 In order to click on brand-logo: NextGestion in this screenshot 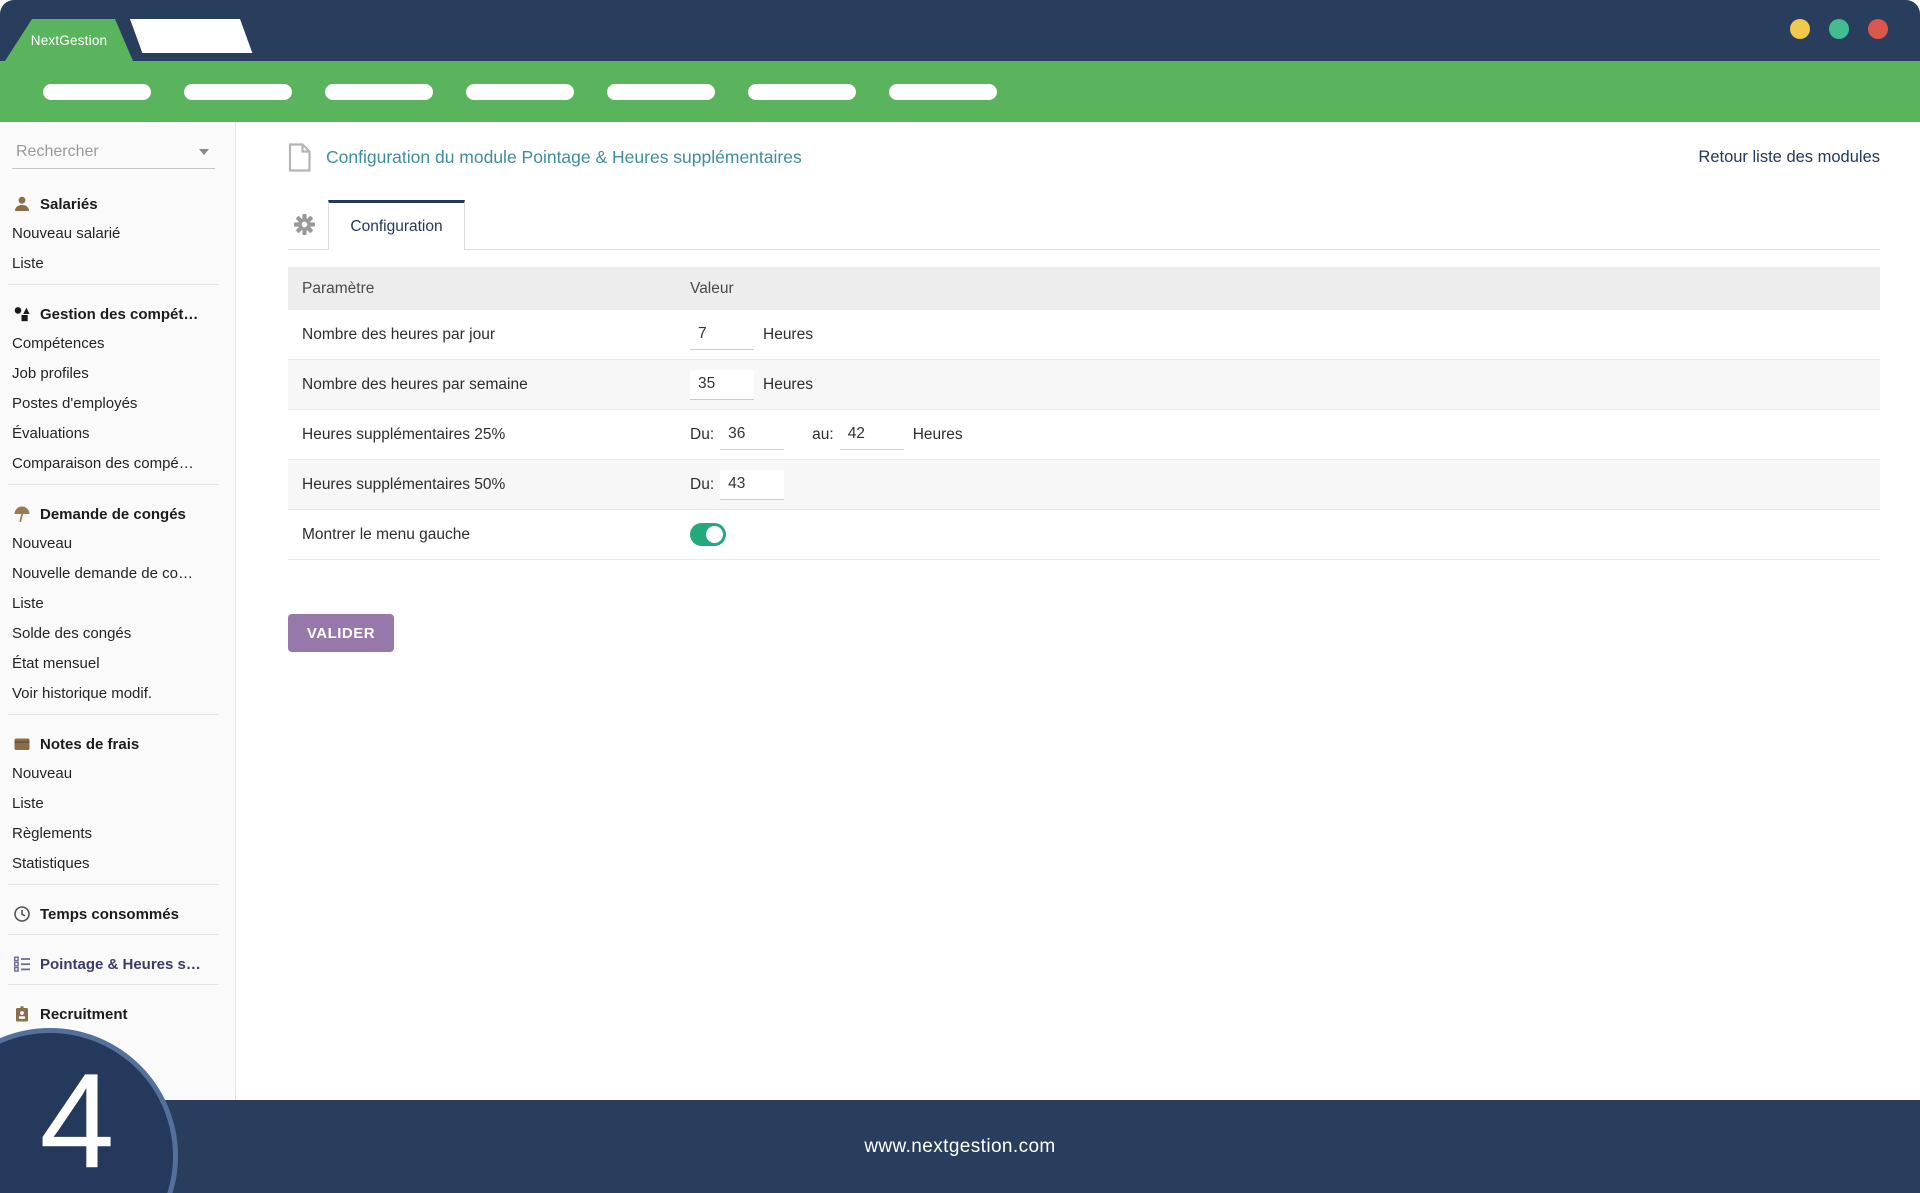, I will do `click(69, 40)`.